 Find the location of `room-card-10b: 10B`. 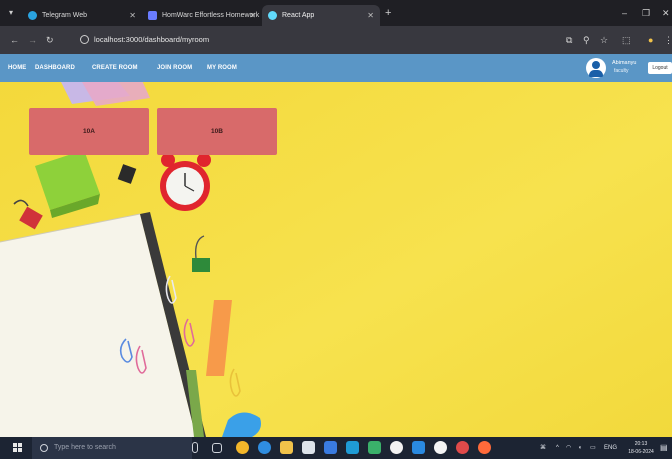

room-card-10b: 10B is located at coordinates (217, 131).